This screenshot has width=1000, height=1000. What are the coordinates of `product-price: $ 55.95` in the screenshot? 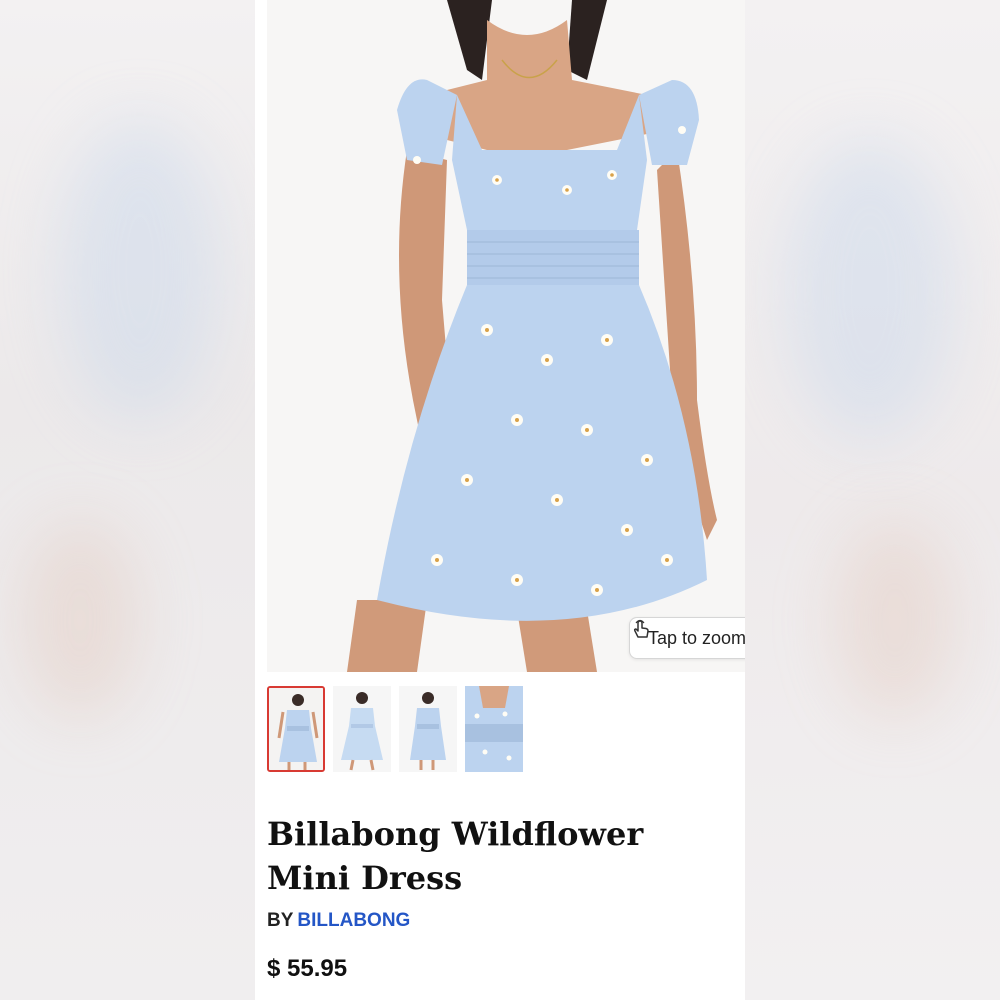 It's located at (307, 968).